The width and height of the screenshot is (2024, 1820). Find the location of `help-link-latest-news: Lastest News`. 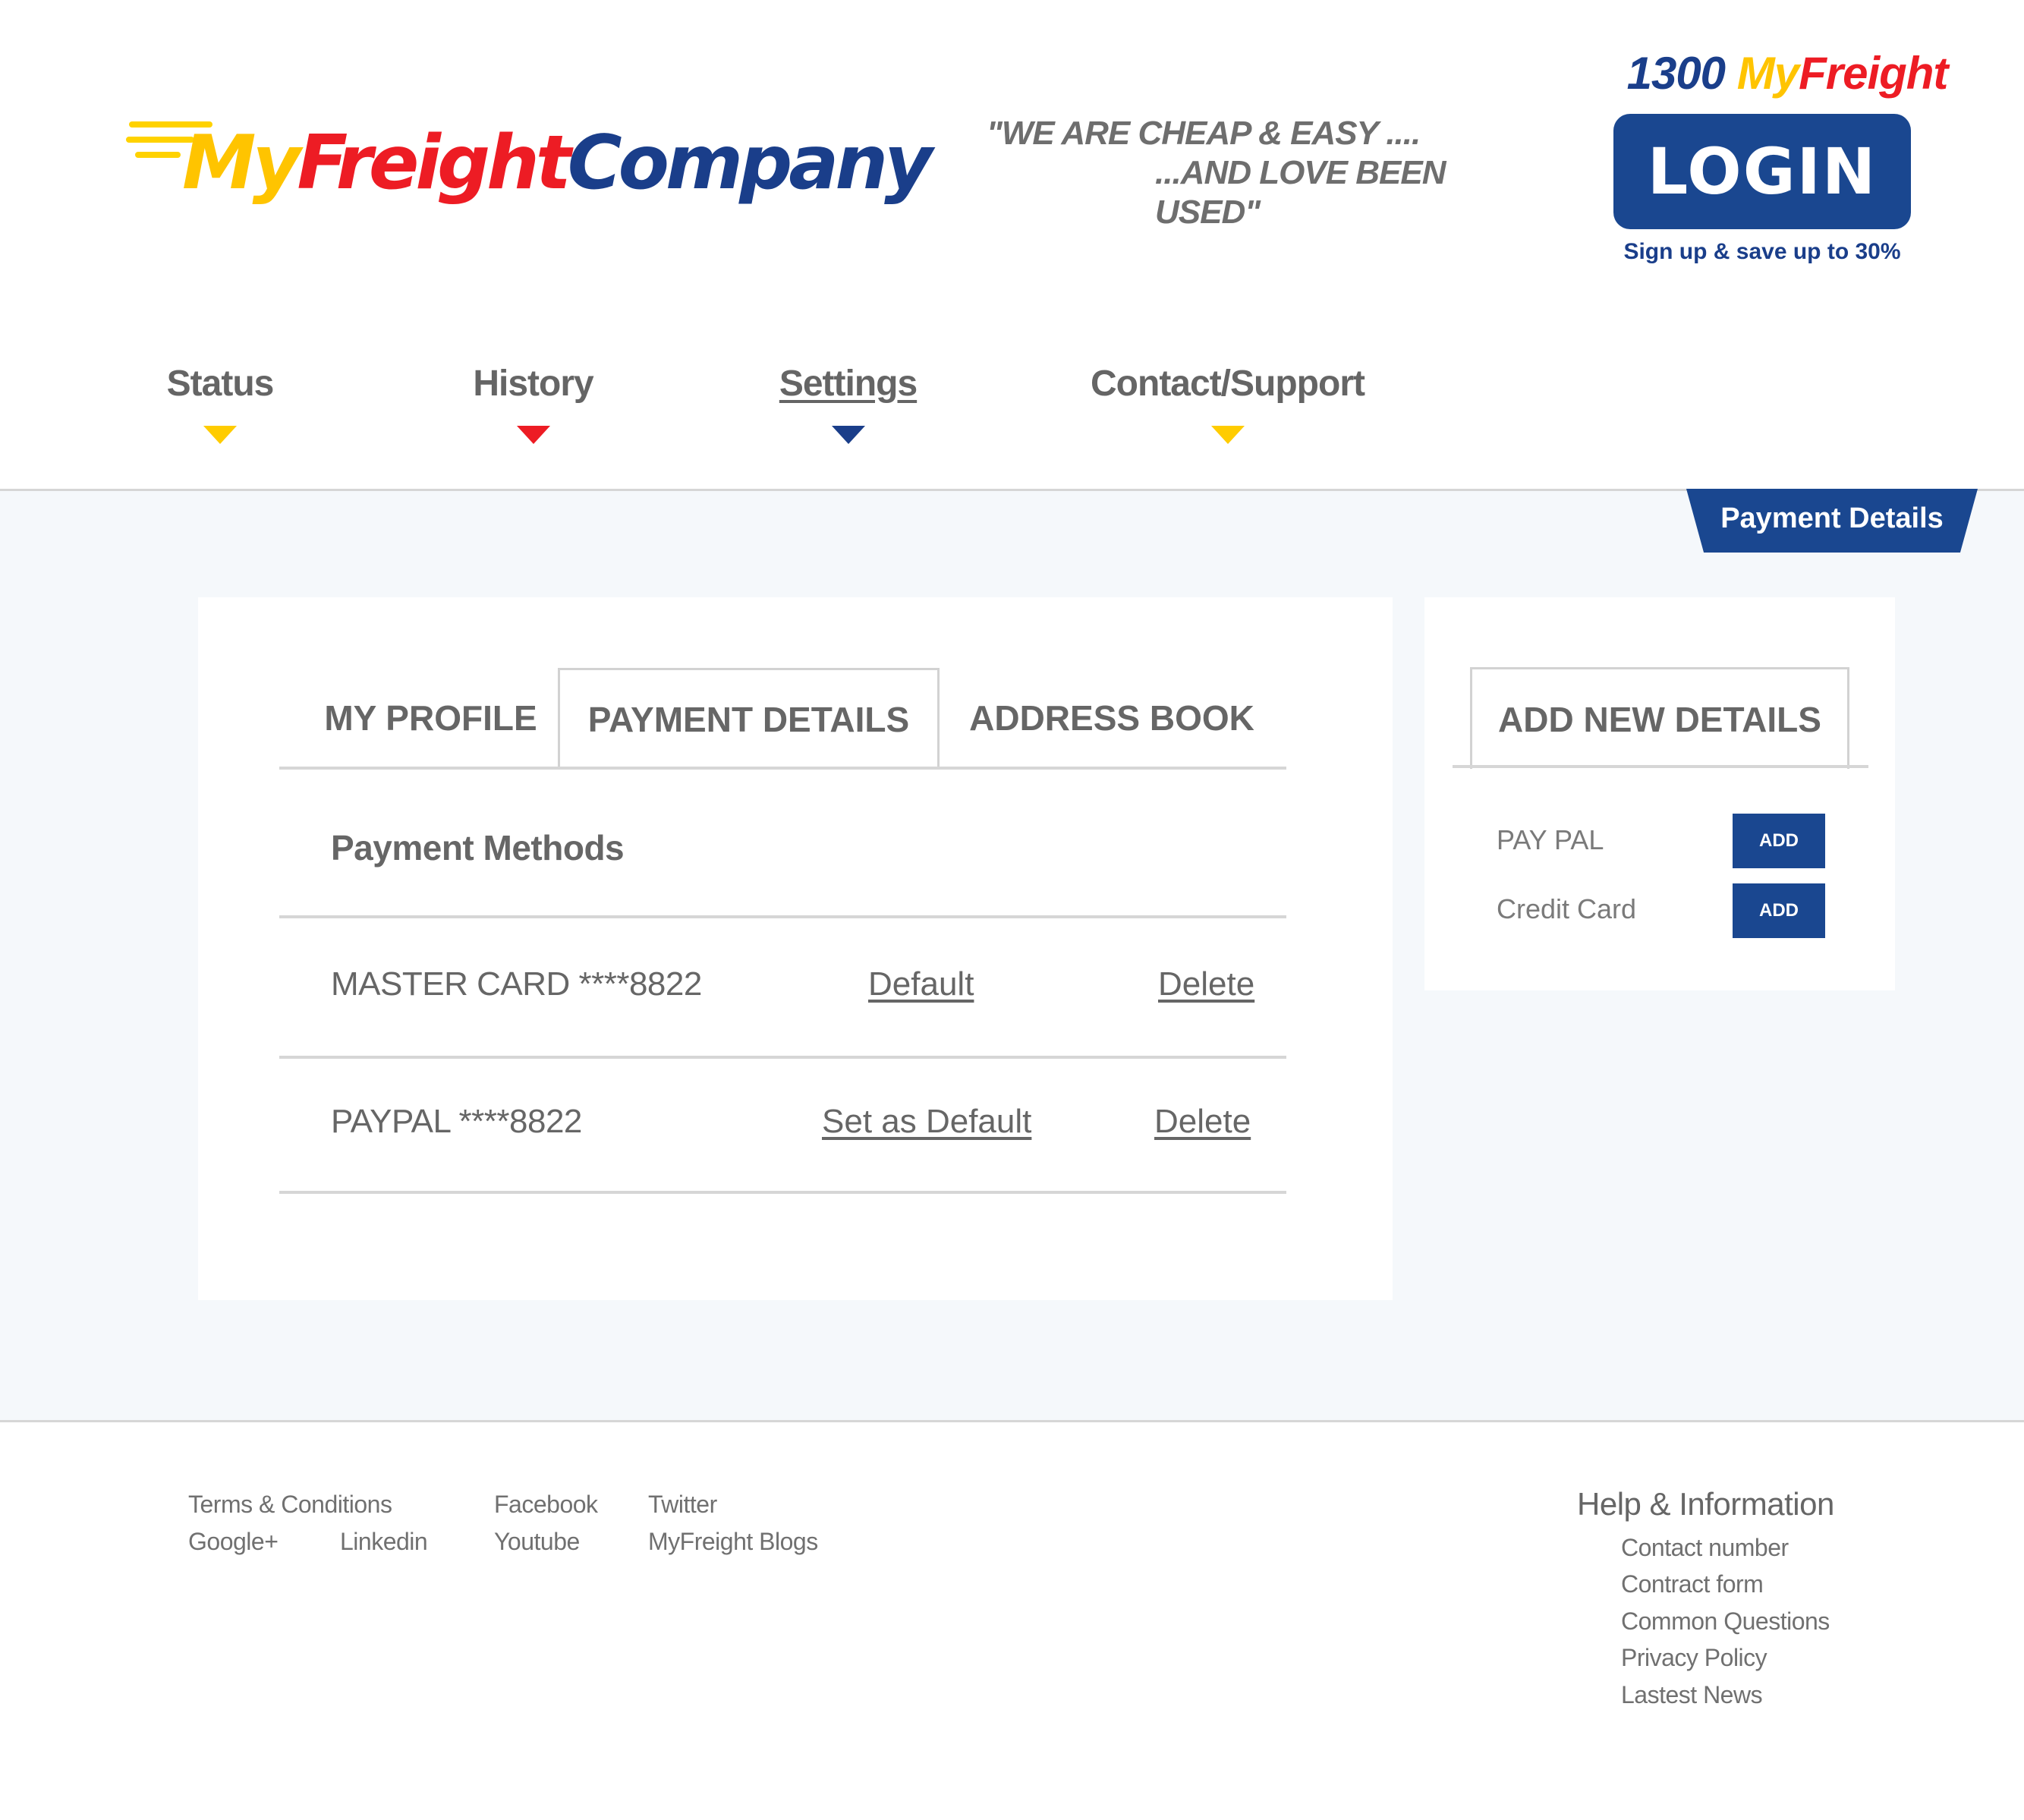

help-link-latest-news: Lastest News is located at coordinates (1692, 1695).